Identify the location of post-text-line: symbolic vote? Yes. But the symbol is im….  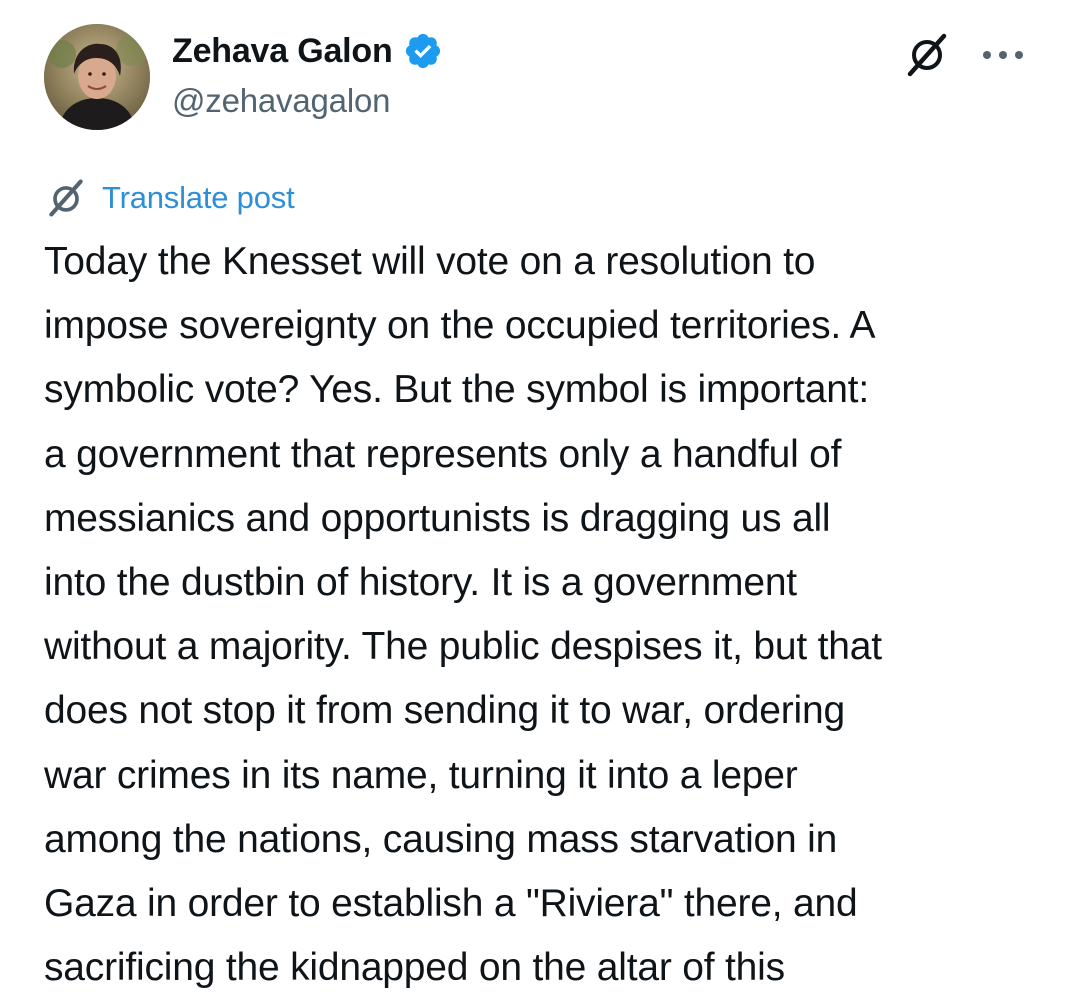
(456, 390).